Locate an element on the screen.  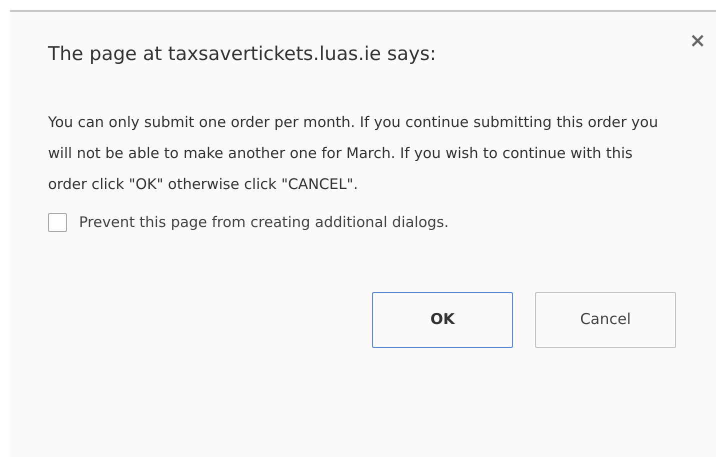
cancel-button: Cancel is located at coordinates (605, 320).